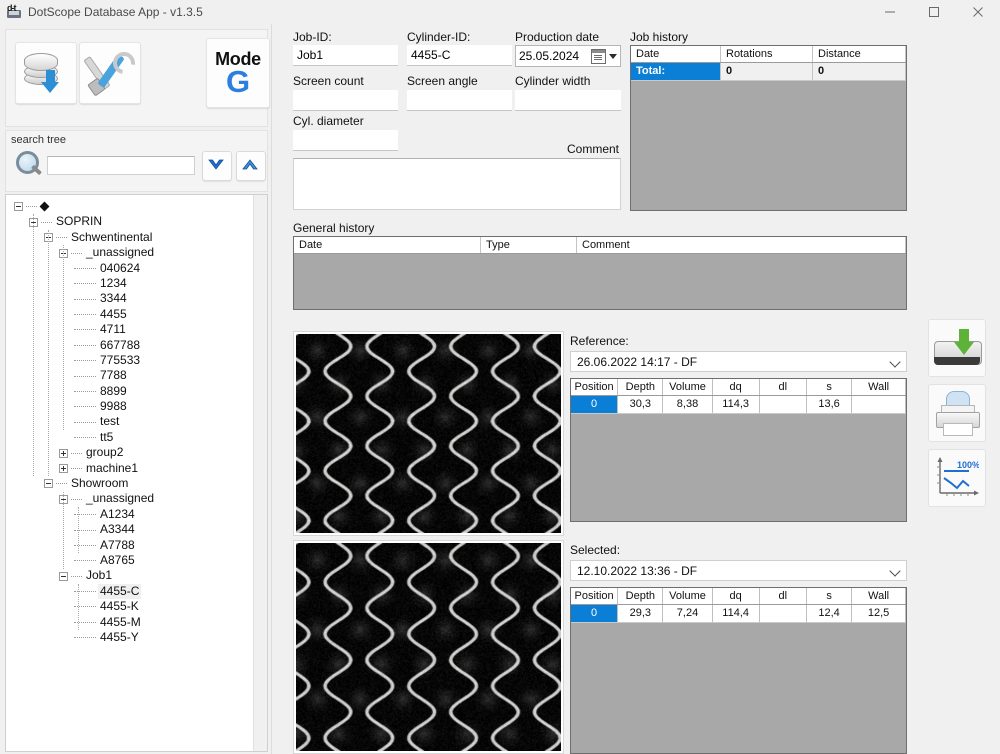  I want to click on column-header: Type, so click(529, 245).